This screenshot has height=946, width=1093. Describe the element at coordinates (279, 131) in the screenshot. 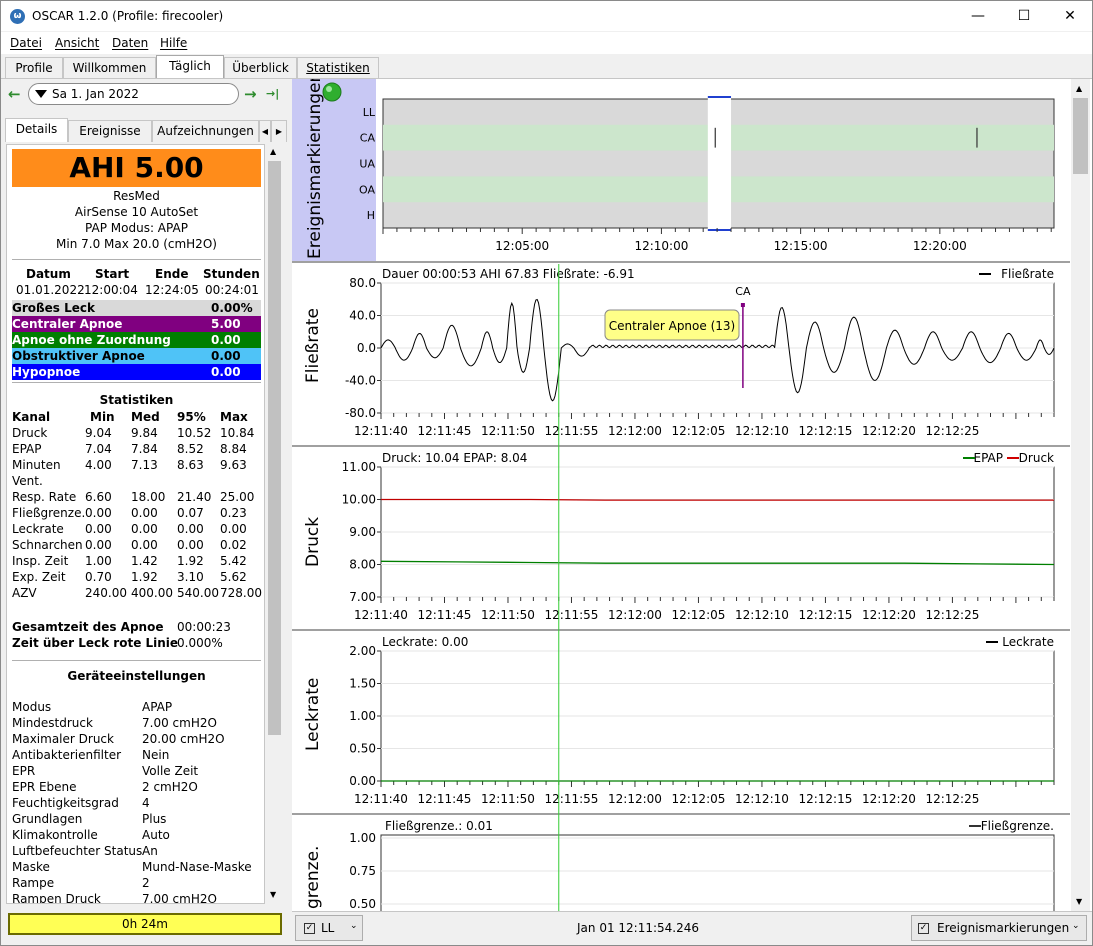

I see `tab-scroll-right-icon: ▶` at that location.